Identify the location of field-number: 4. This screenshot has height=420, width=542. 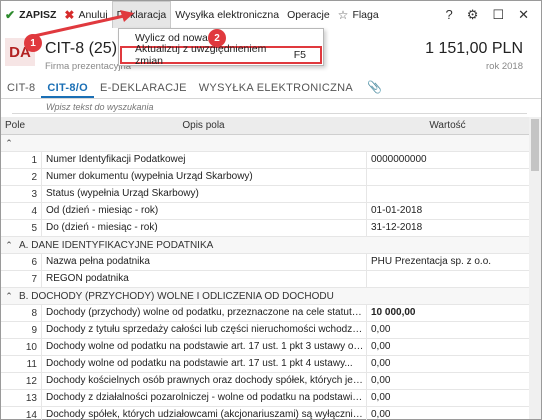
(34, 211).